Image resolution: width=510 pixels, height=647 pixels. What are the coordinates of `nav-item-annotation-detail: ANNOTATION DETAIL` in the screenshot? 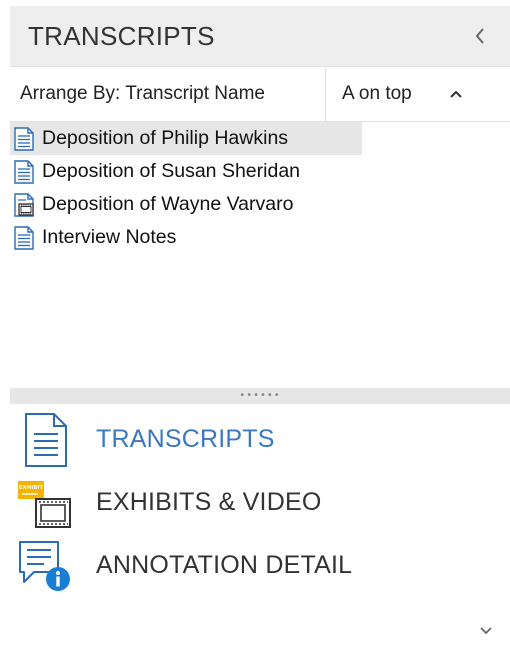 It's located at (260, 565).